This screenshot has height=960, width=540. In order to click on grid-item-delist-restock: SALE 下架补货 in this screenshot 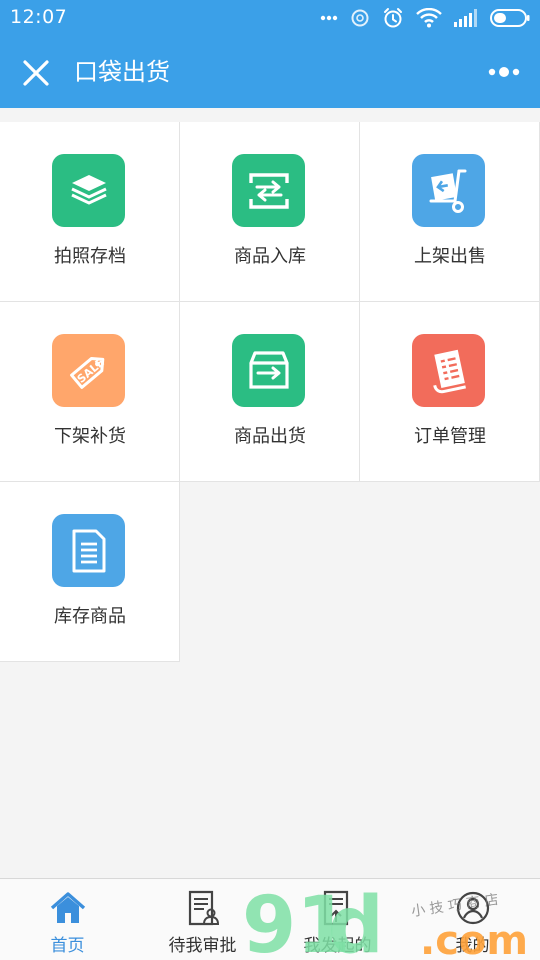, I will do `click(90, 392)`.